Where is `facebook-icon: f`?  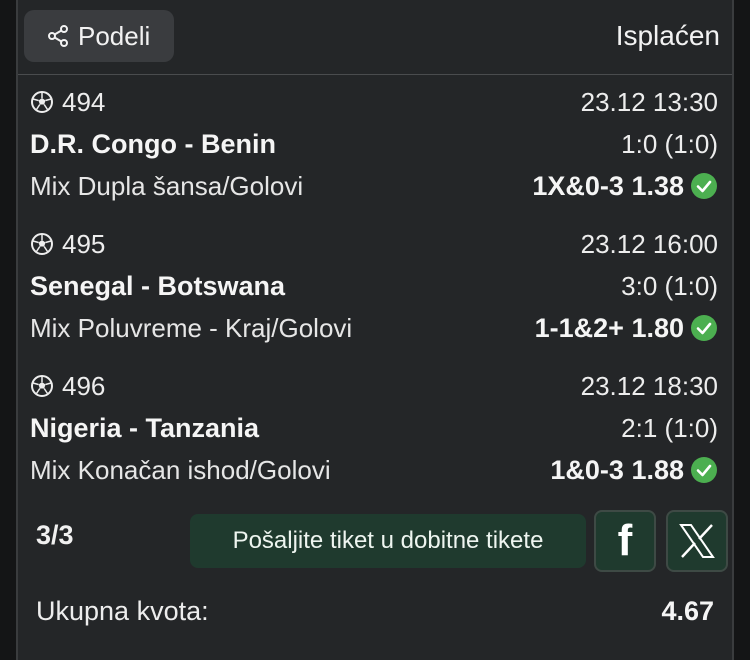
facebook-icon: f is located at coordinates (625, 540).